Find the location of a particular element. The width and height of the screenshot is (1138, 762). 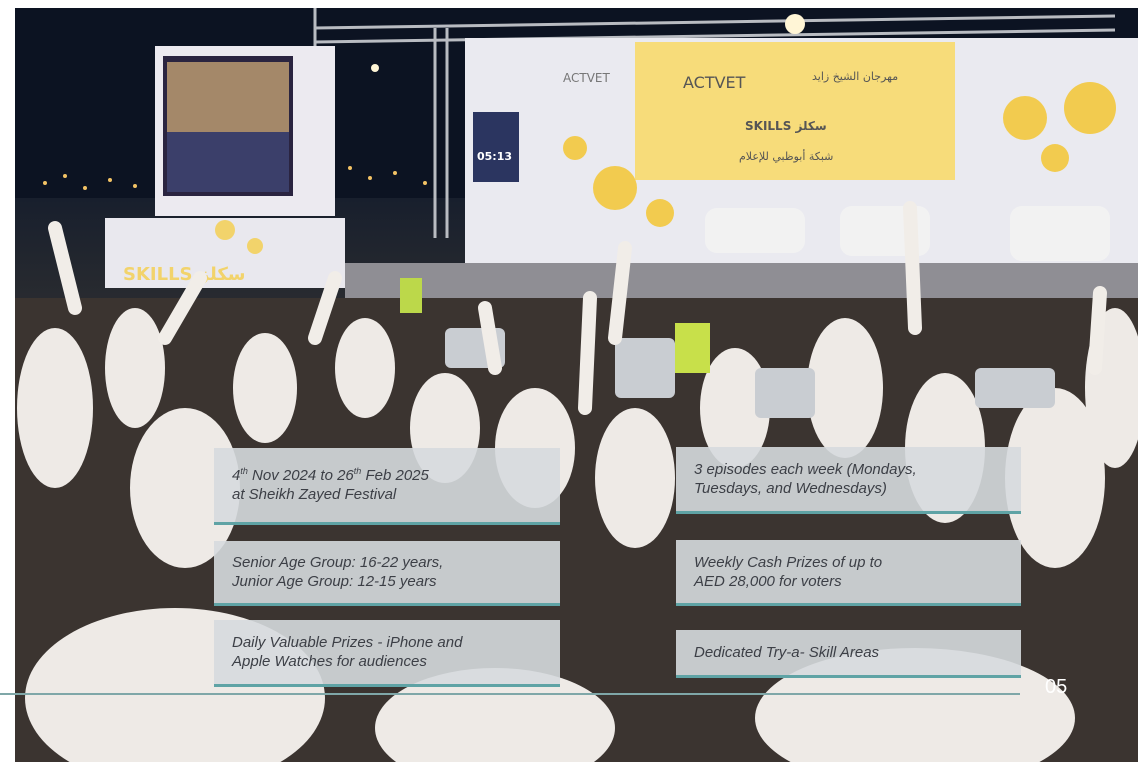

screen-logo-text: ACTVET is located at coordinates (714, 82).